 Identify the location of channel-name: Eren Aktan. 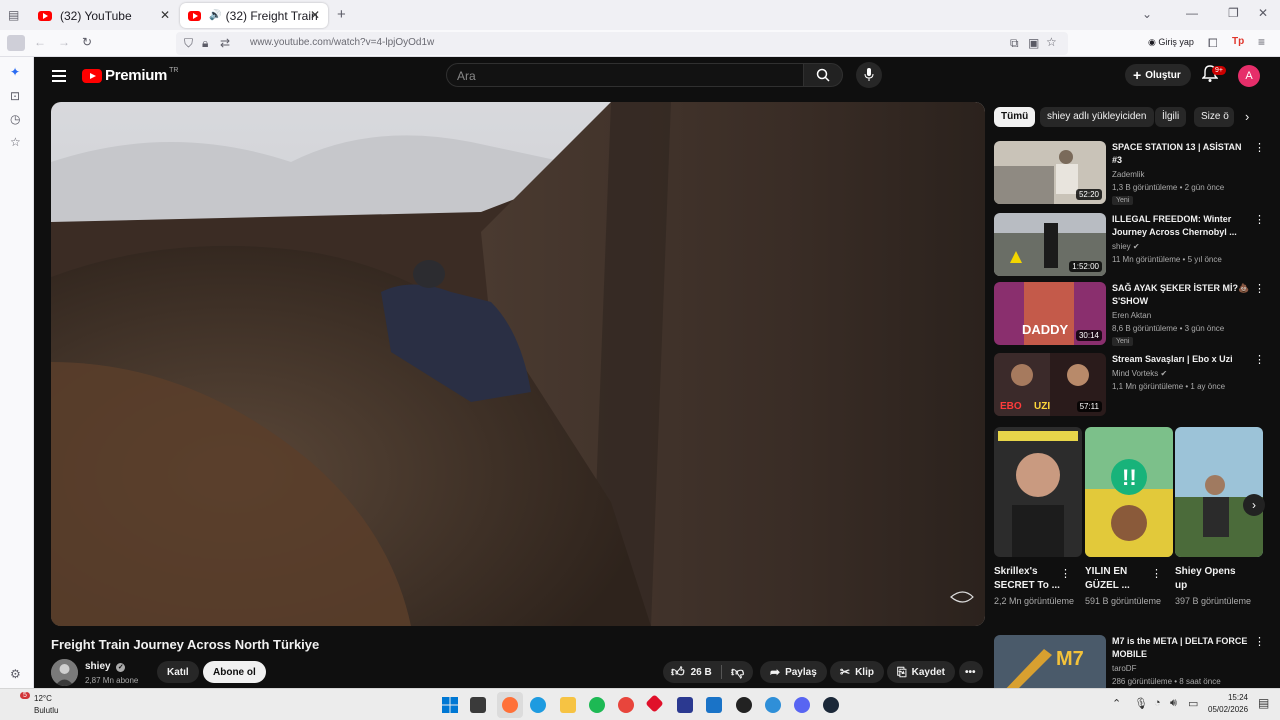
(1131, 315).